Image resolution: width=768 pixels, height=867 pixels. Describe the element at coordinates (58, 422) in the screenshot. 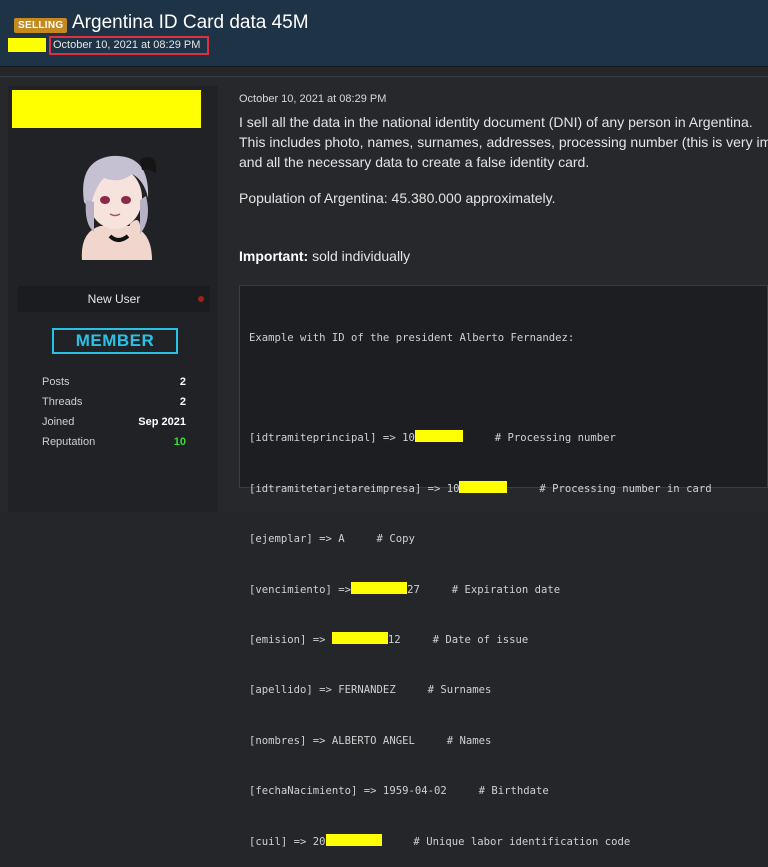

I see `stat-label: Joined` at that location.